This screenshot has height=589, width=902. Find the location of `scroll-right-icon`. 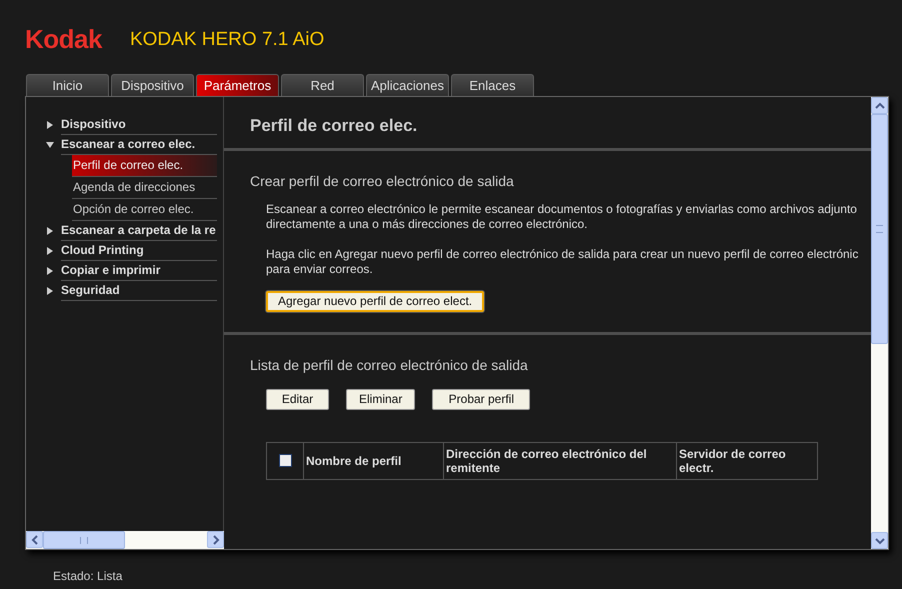

scroll-right-icon is located at coordinates (215, 539).